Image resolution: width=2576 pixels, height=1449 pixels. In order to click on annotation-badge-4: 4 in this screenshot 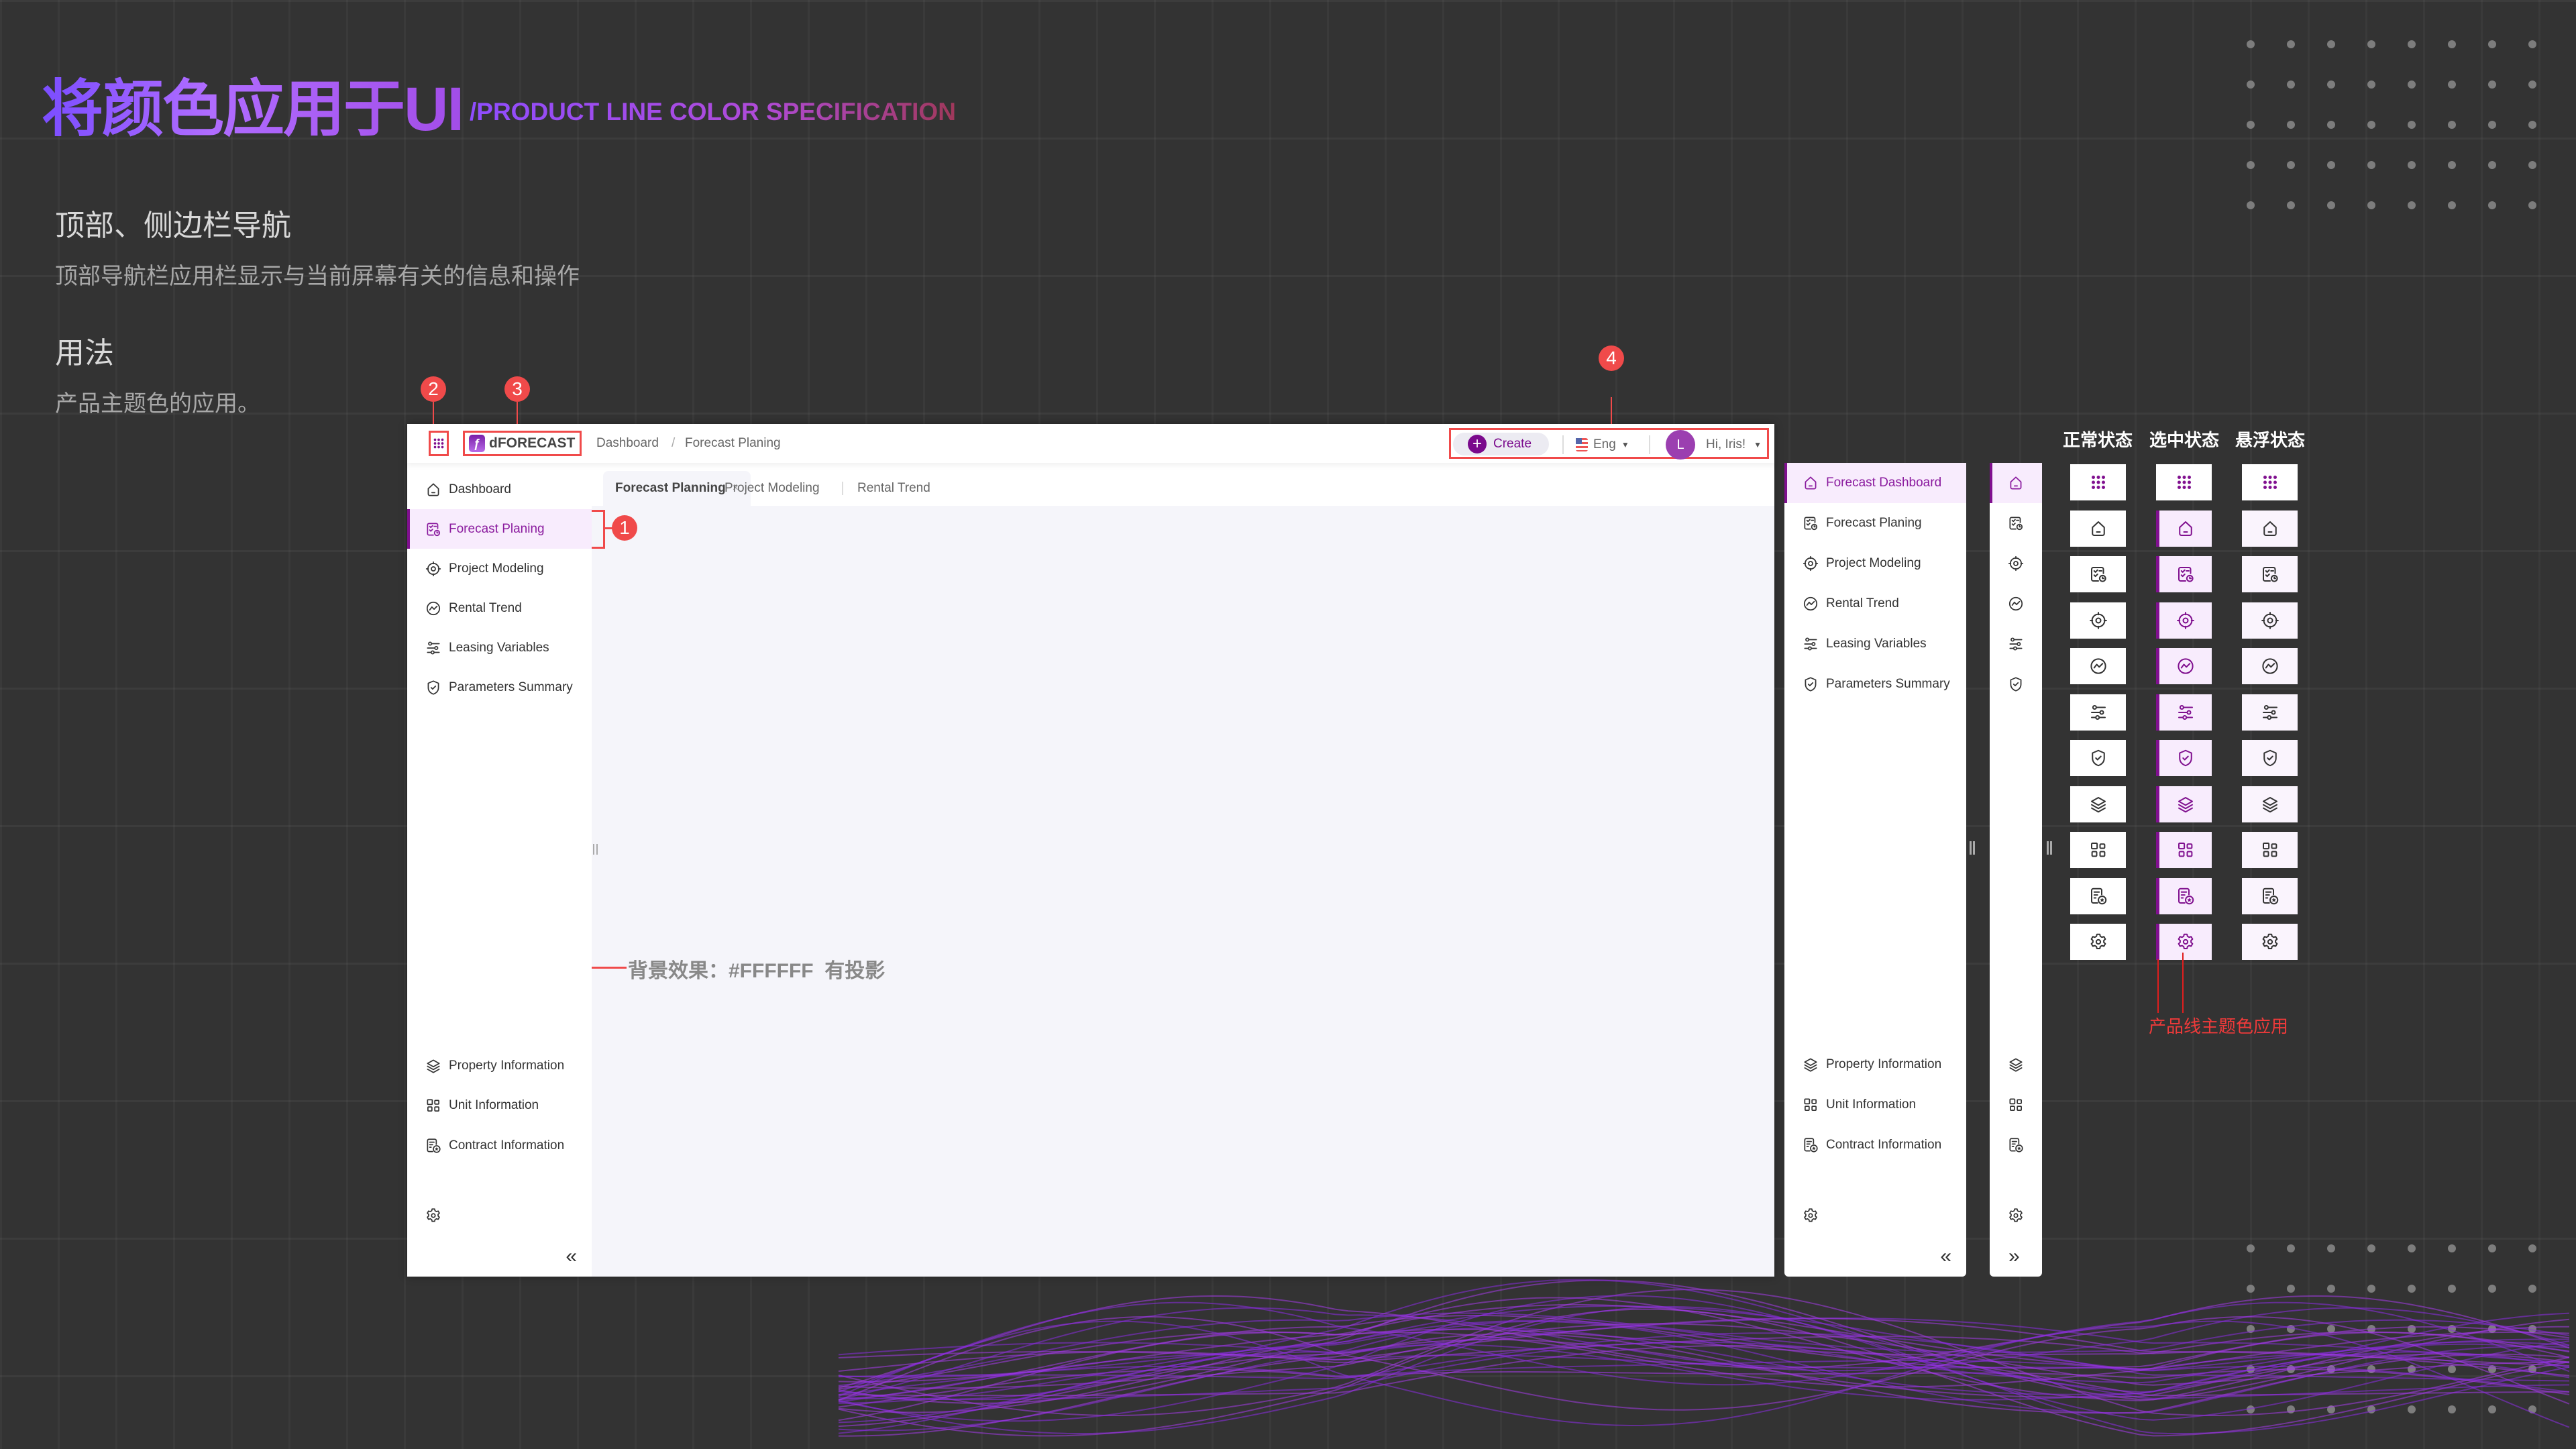, I will do `click(1611, 358)`.